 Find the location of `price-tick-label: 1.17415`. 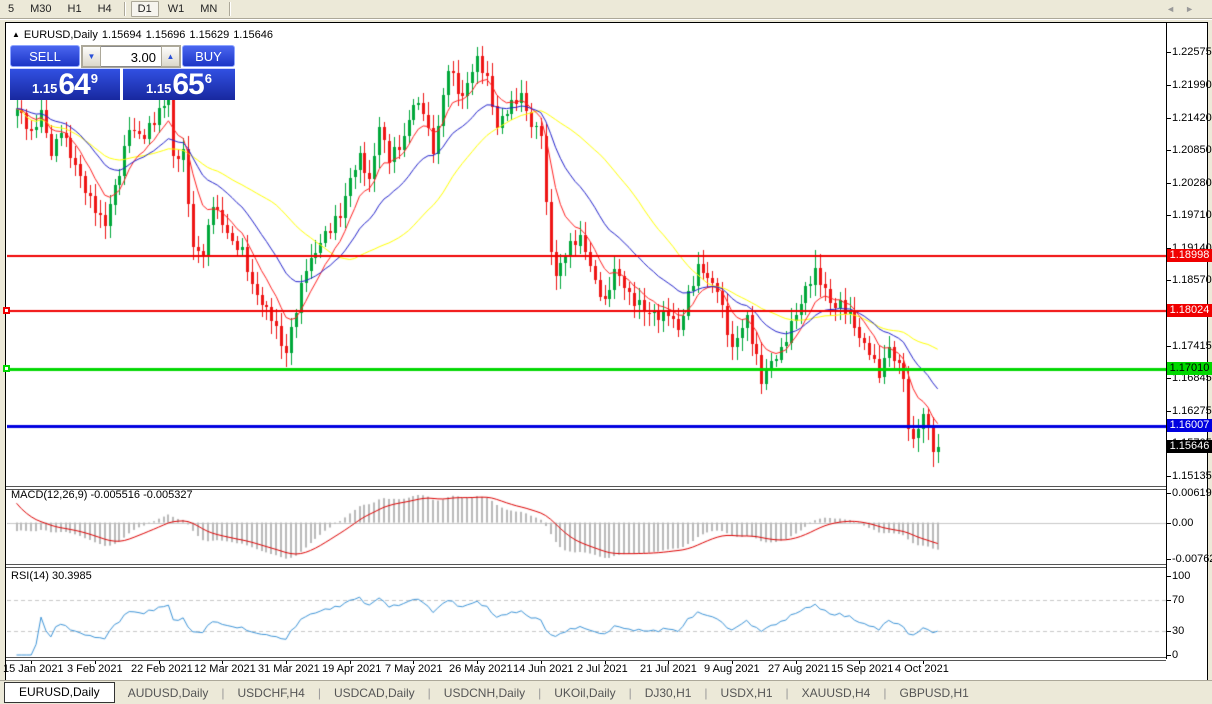

price-tick-label: 1.17415 is located at coordinates (1192, 346).